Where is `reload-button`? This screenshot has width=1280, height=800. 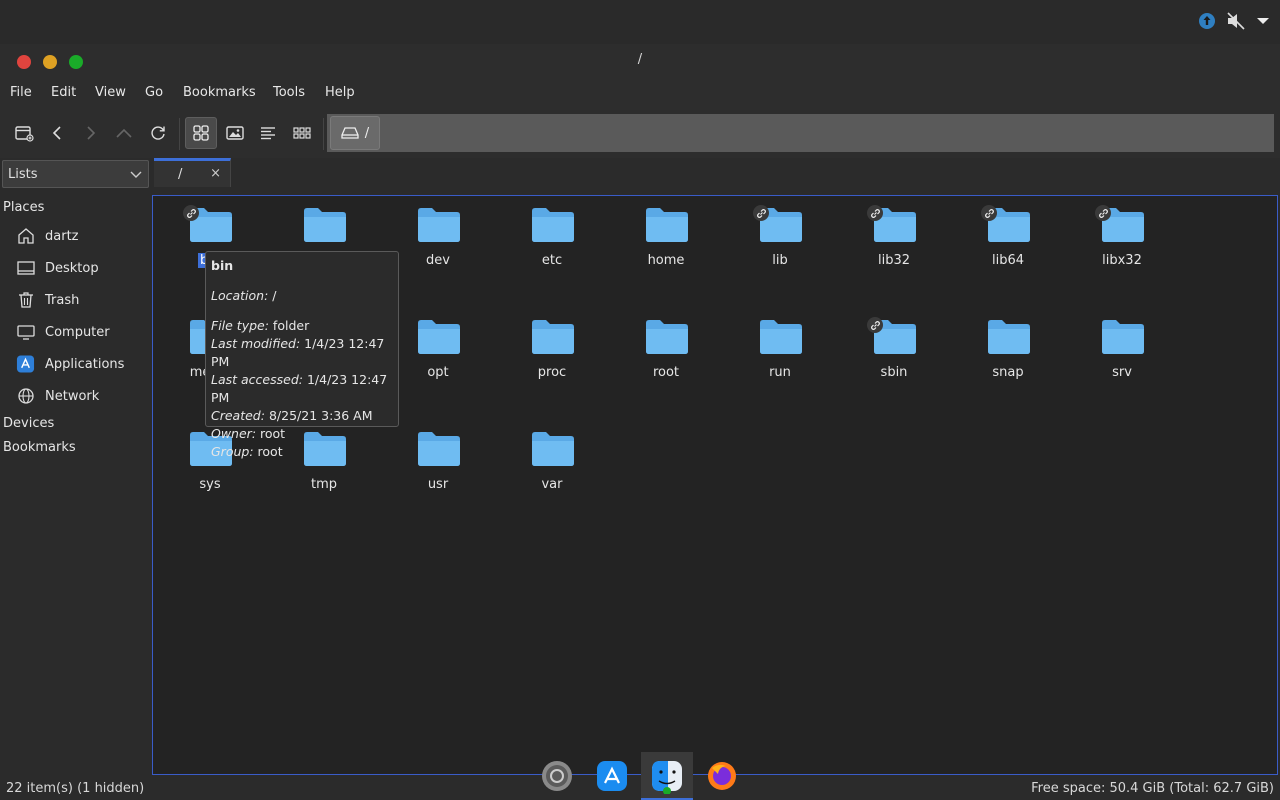 reload-button is located at coordinates (158, 133).